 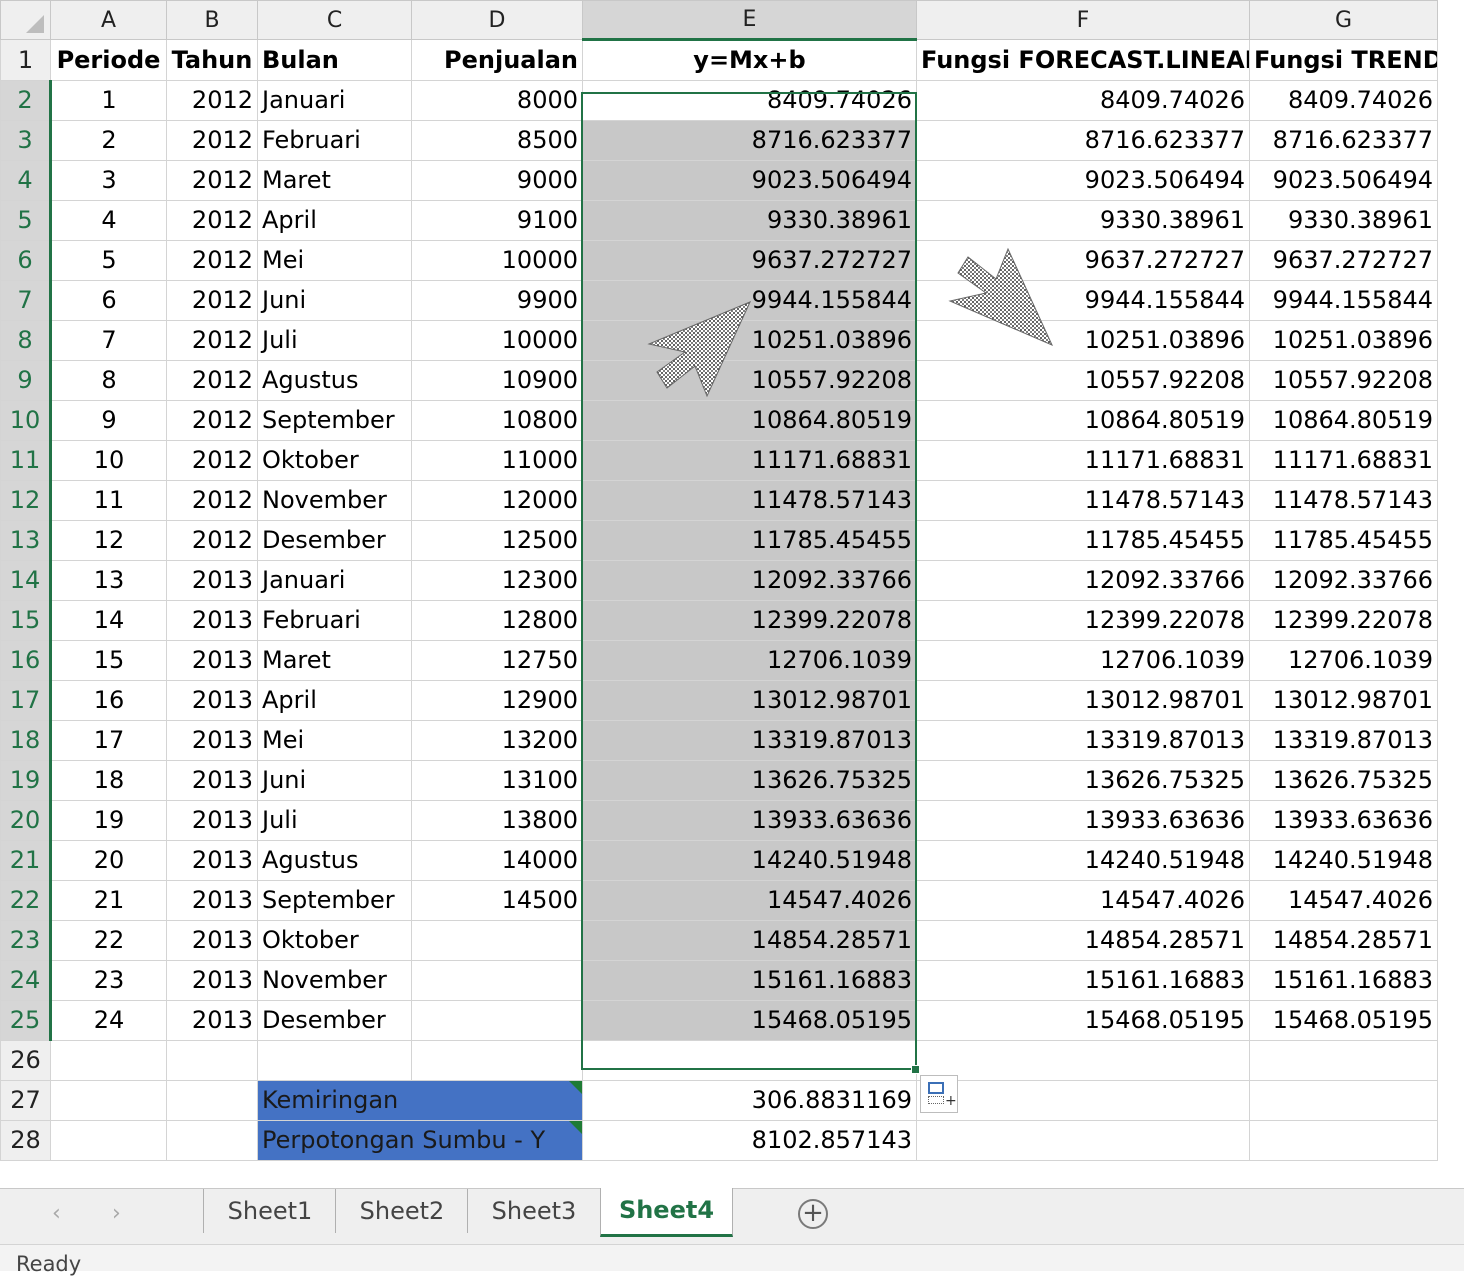 I want to click on cell-periode: 18, so click(x=108, y=780).